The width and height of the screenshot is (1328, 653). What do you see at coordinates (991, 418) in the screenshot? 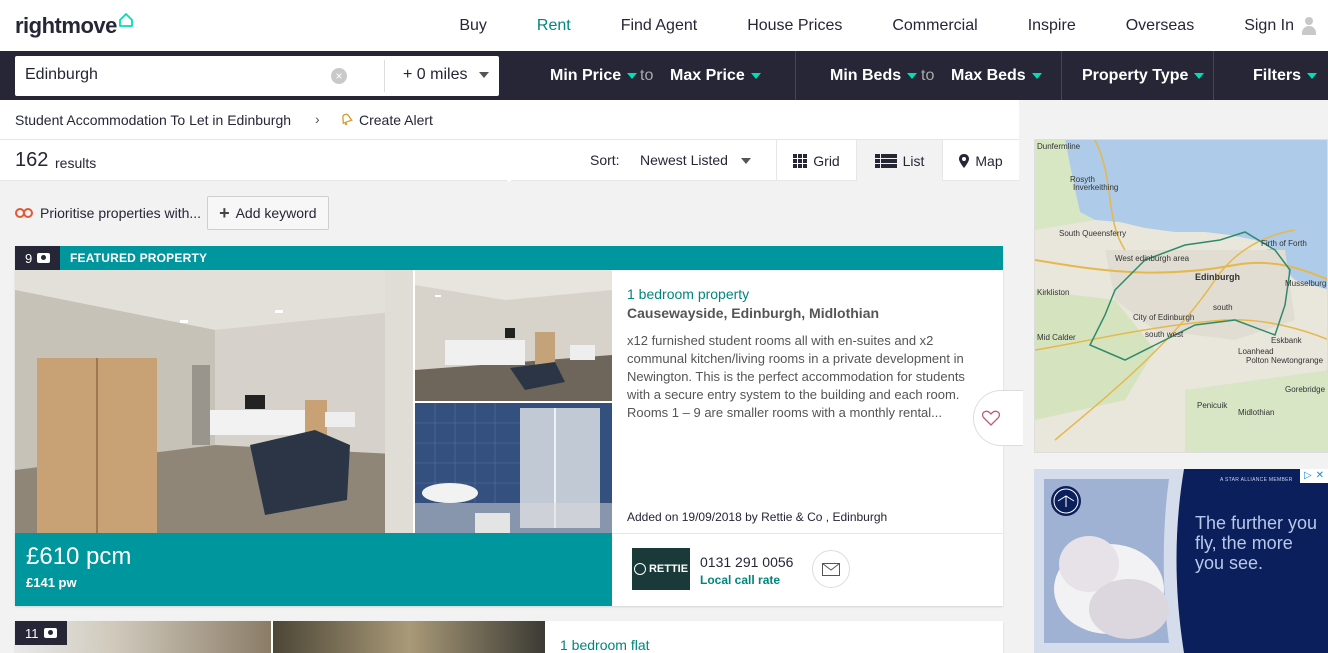
I see `heart-icon` at bounding box center [991, 418].